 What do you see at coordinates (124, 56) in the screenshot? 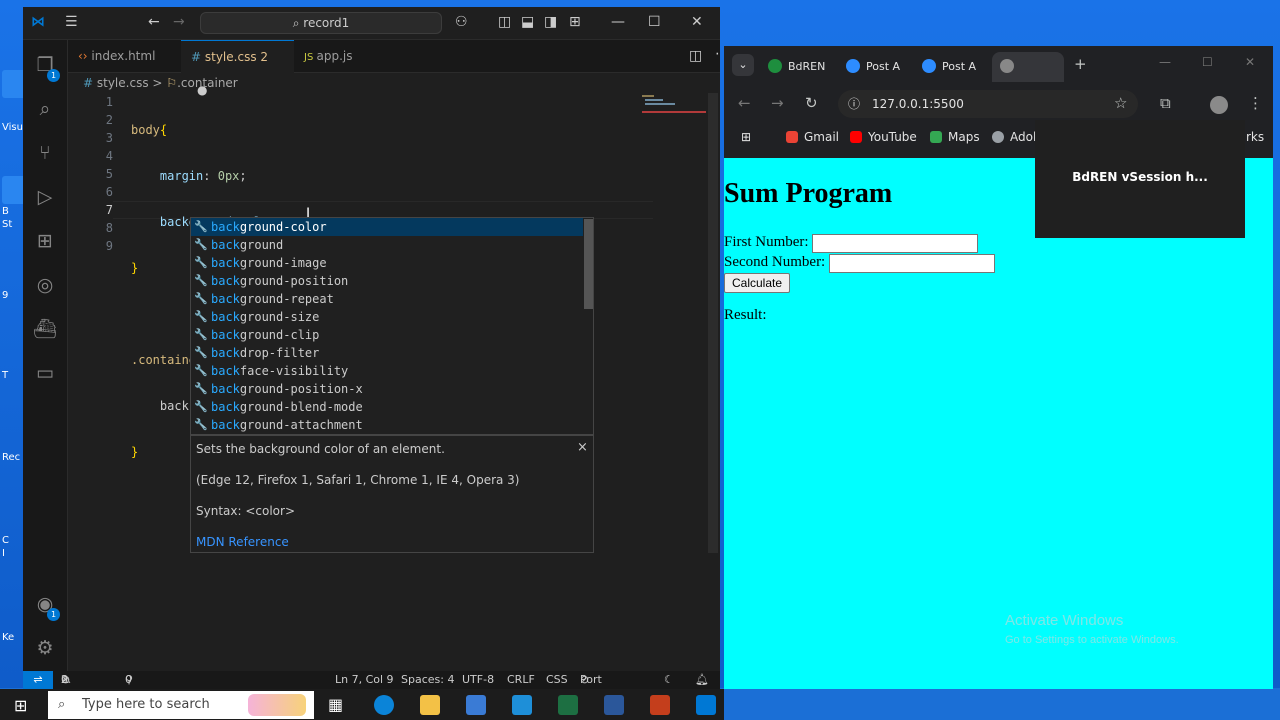
I see `tab-index-html: ‹› index.html` at bounding box center [124, 56].